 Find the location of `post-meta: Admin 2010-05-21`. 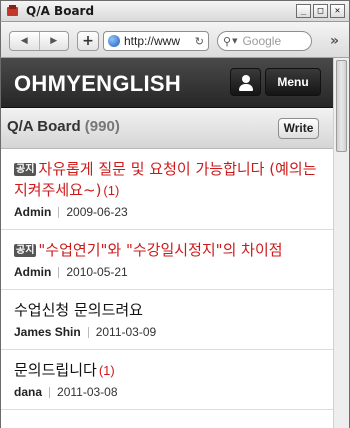

post-meta: Admin 2010-05-21 is located at coordinates (168, 277).